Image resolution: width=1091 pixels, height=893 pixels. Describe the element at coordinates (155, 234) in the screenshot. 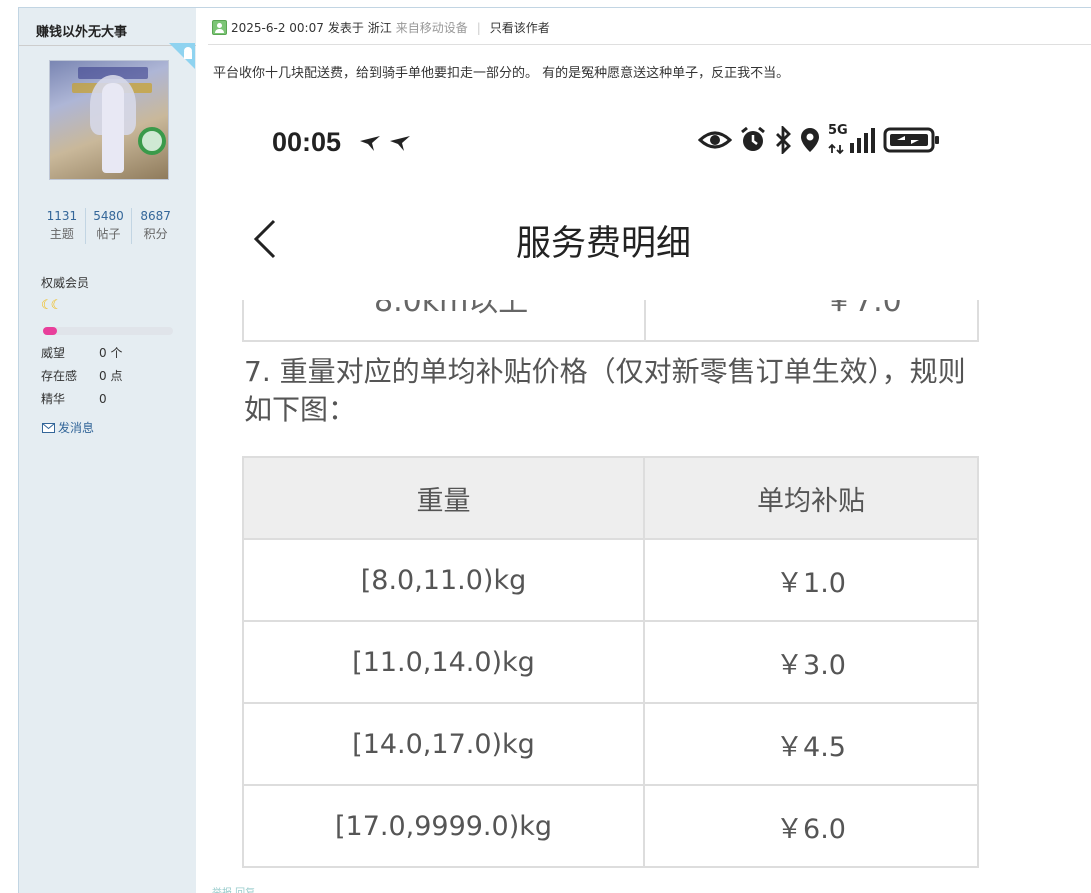

I see `stat-label: 积分` at that location.